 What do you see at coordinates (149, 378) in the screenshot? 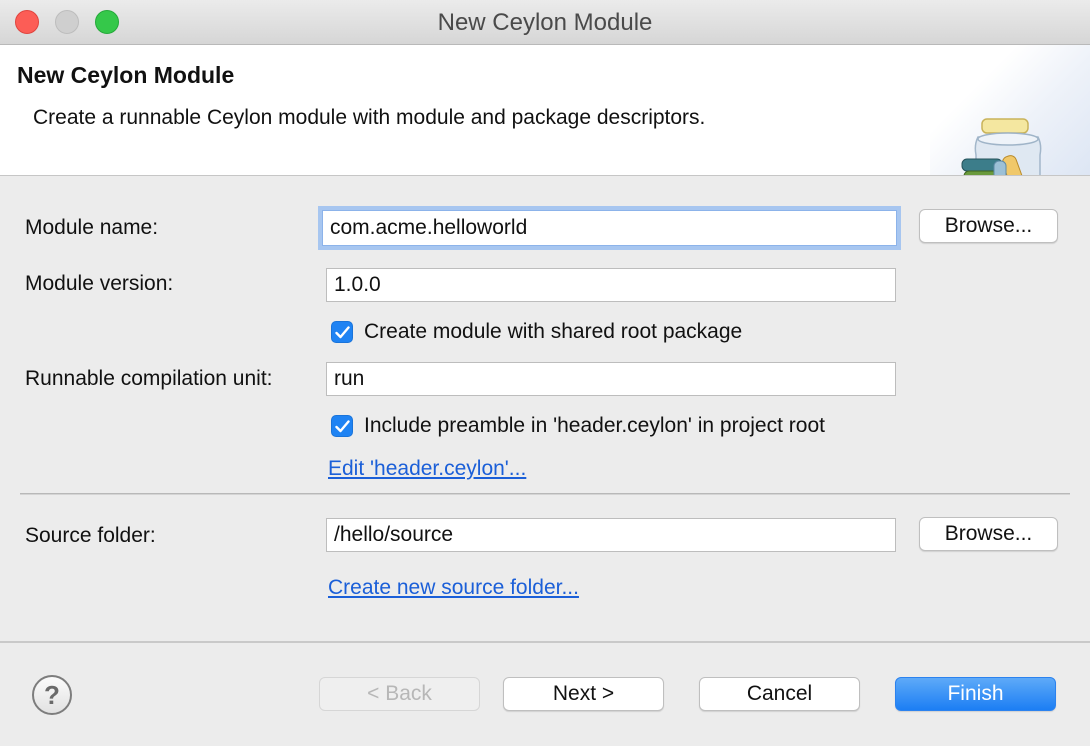
I see `compilation-unit-label: Runnable compilation unit:` at bounding box center [149, 378].